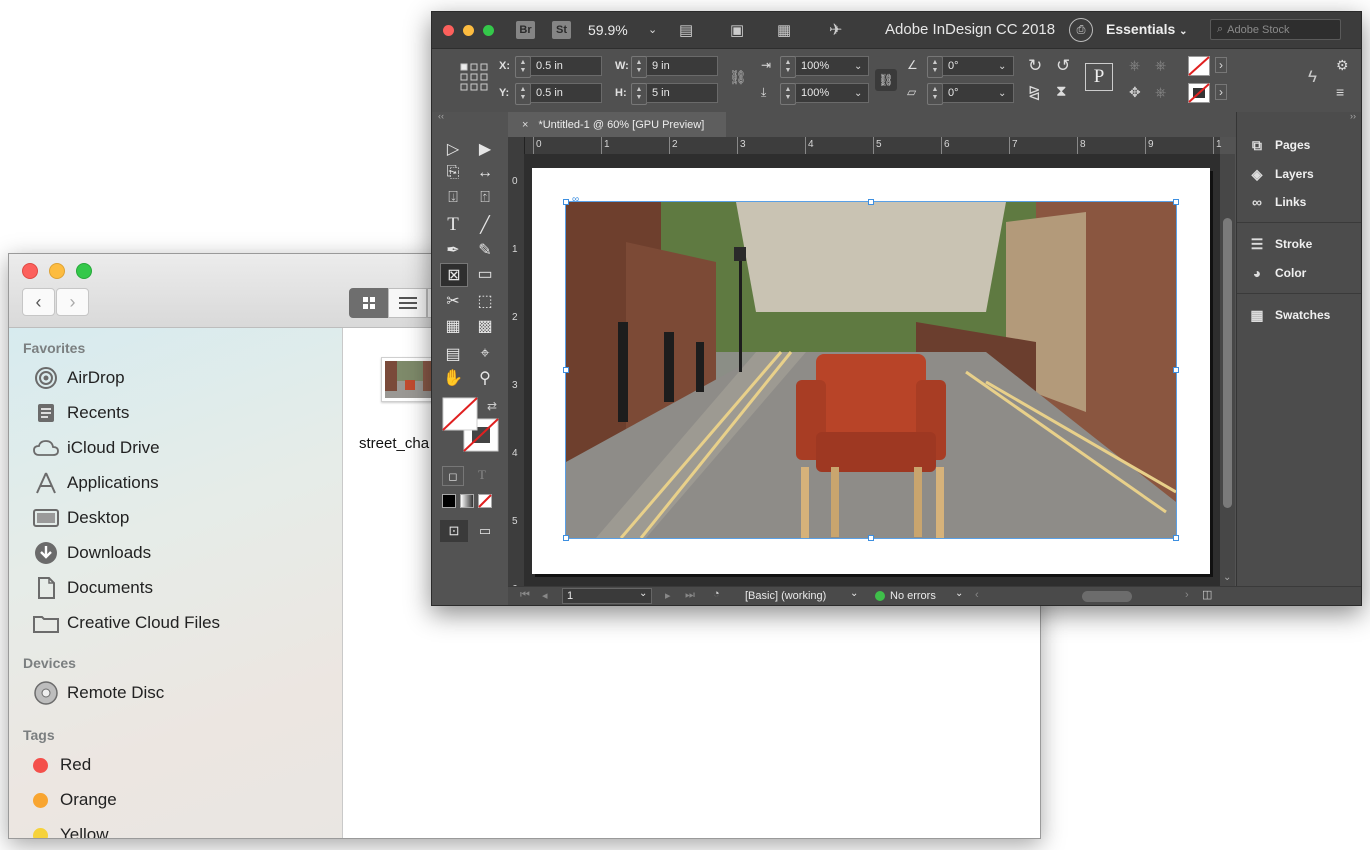 The height and width of the screenshot is (850, 1370). Describe the element at coordinates (1340, 92) in the screenshot. I see `panel-menu-icon: ≡` at that location.